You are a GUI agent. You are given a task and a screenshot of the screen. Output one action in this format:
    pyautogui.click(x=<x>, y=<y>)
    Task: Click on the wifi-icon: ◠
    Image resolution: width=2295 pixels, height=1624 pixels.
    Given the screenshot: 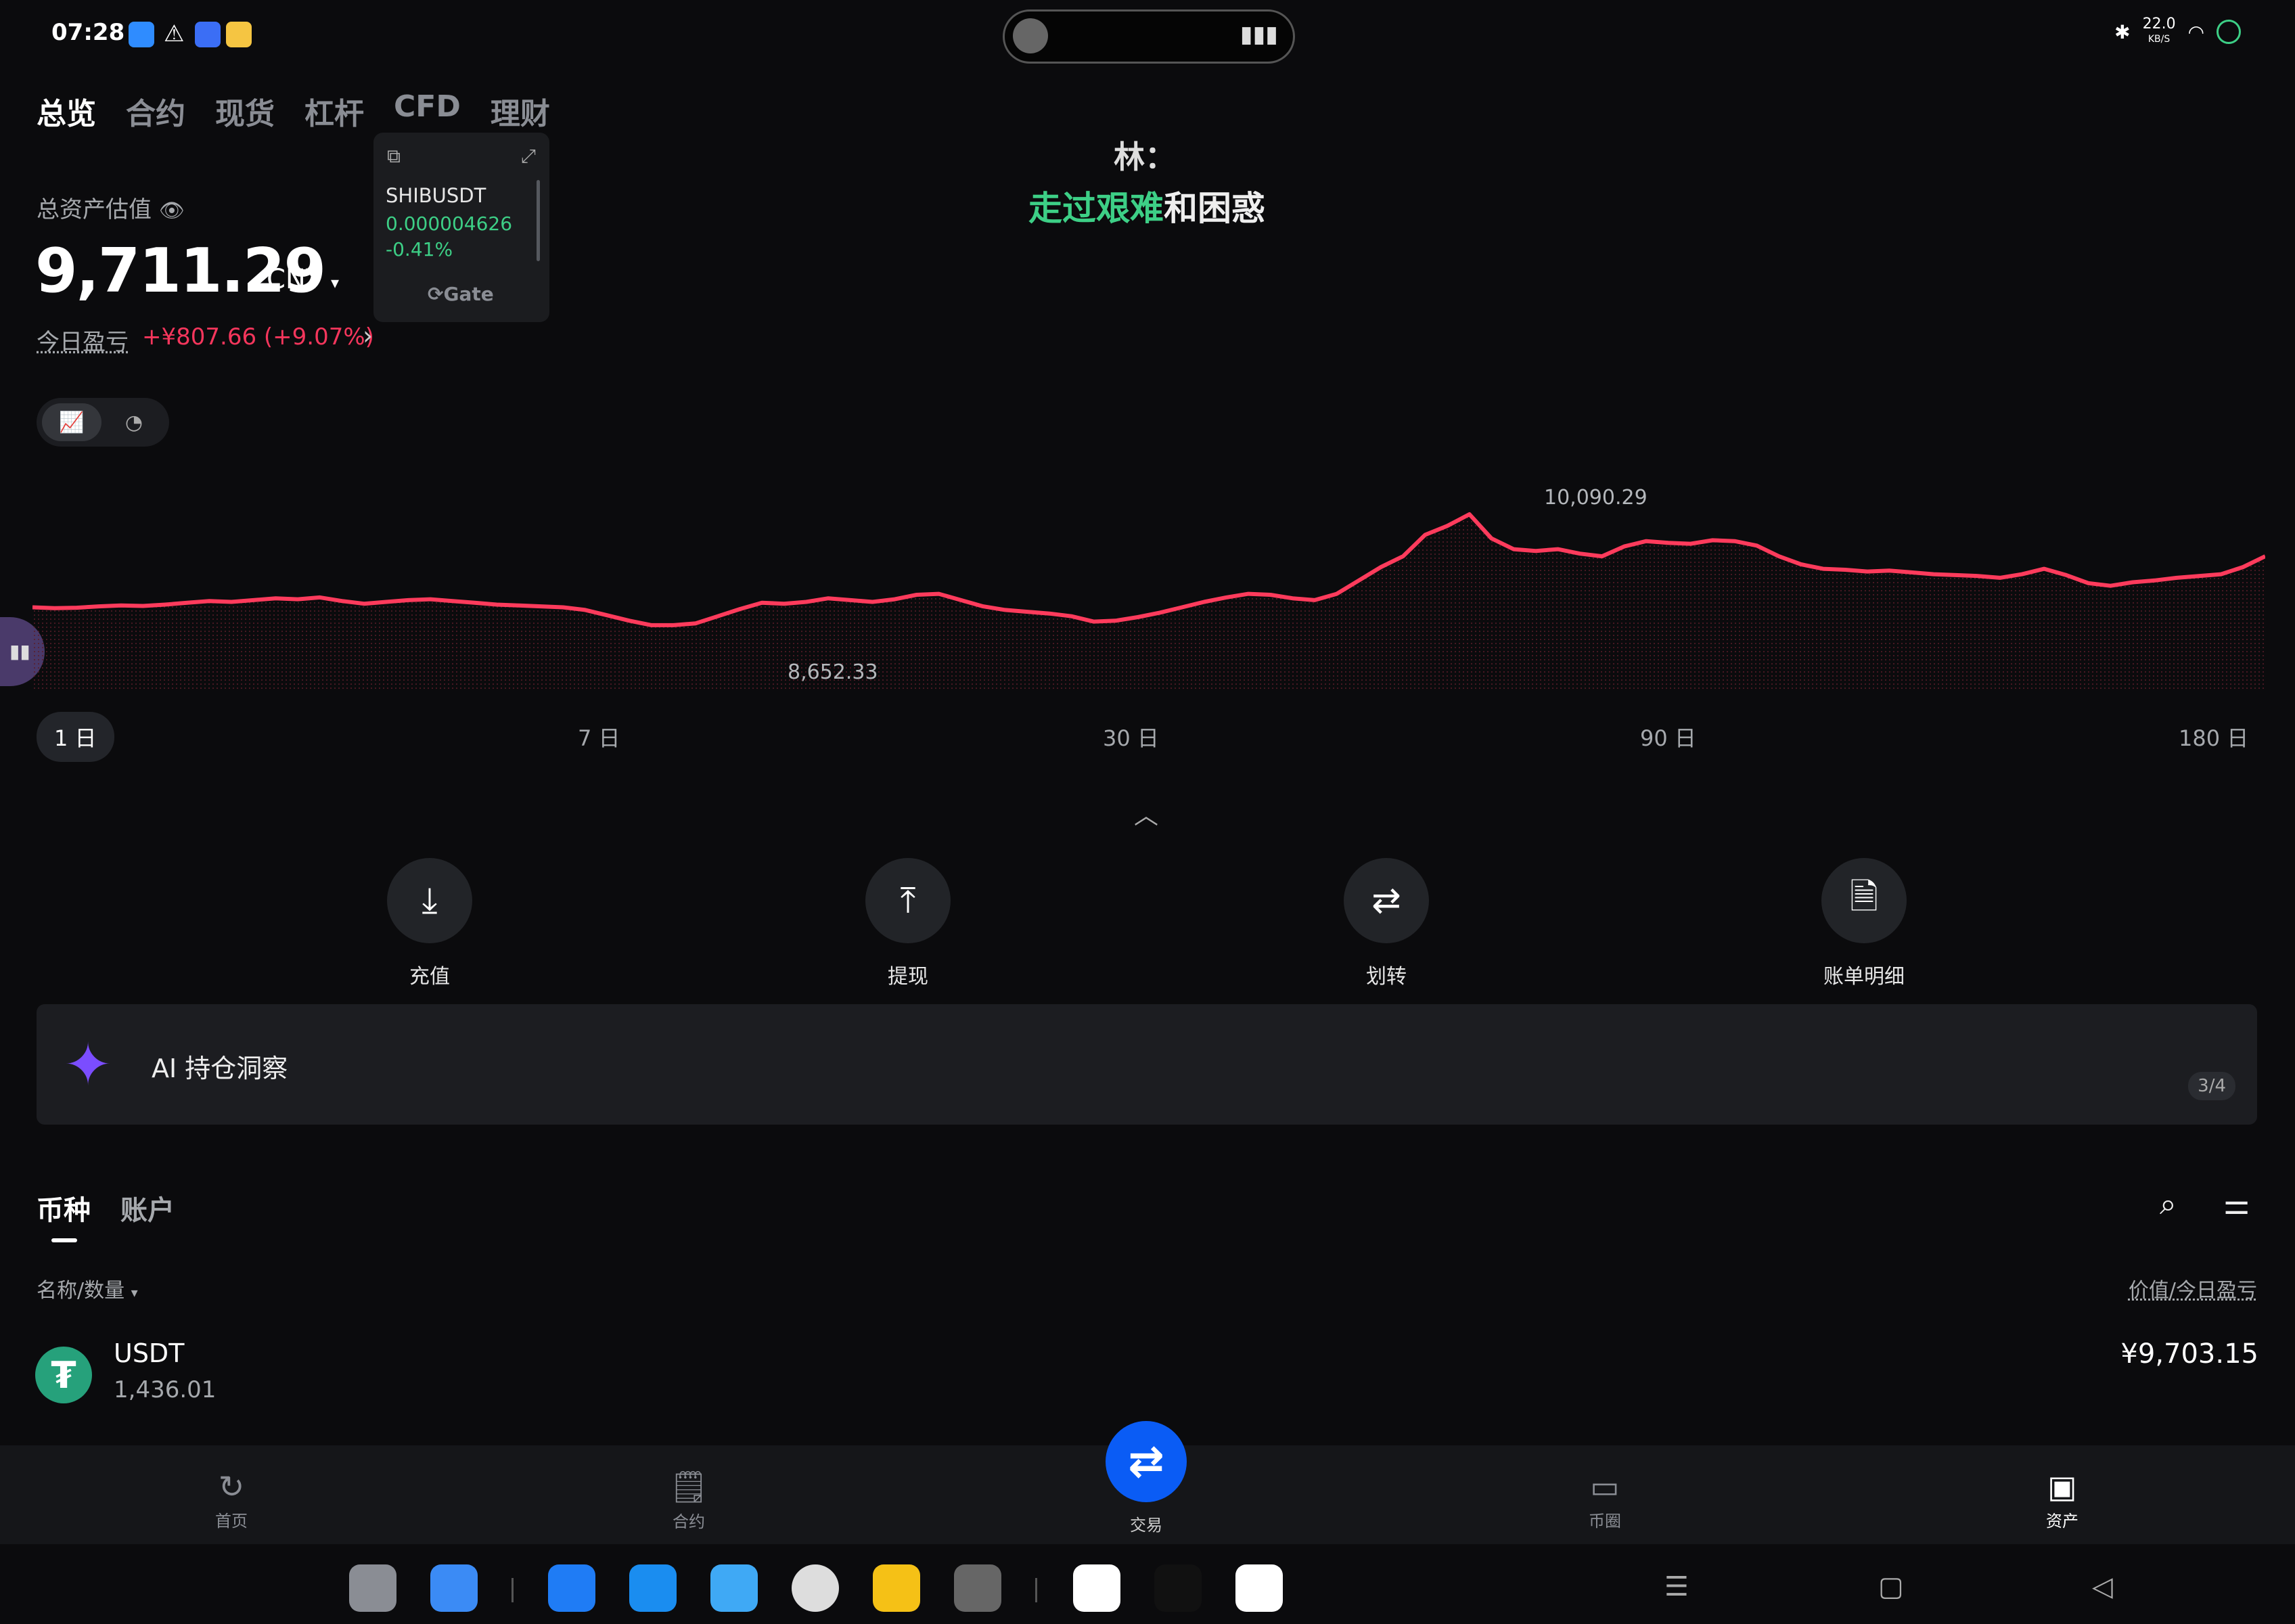 What is the action you would take?
    pyautogui.click(x=2196, y=31)
    